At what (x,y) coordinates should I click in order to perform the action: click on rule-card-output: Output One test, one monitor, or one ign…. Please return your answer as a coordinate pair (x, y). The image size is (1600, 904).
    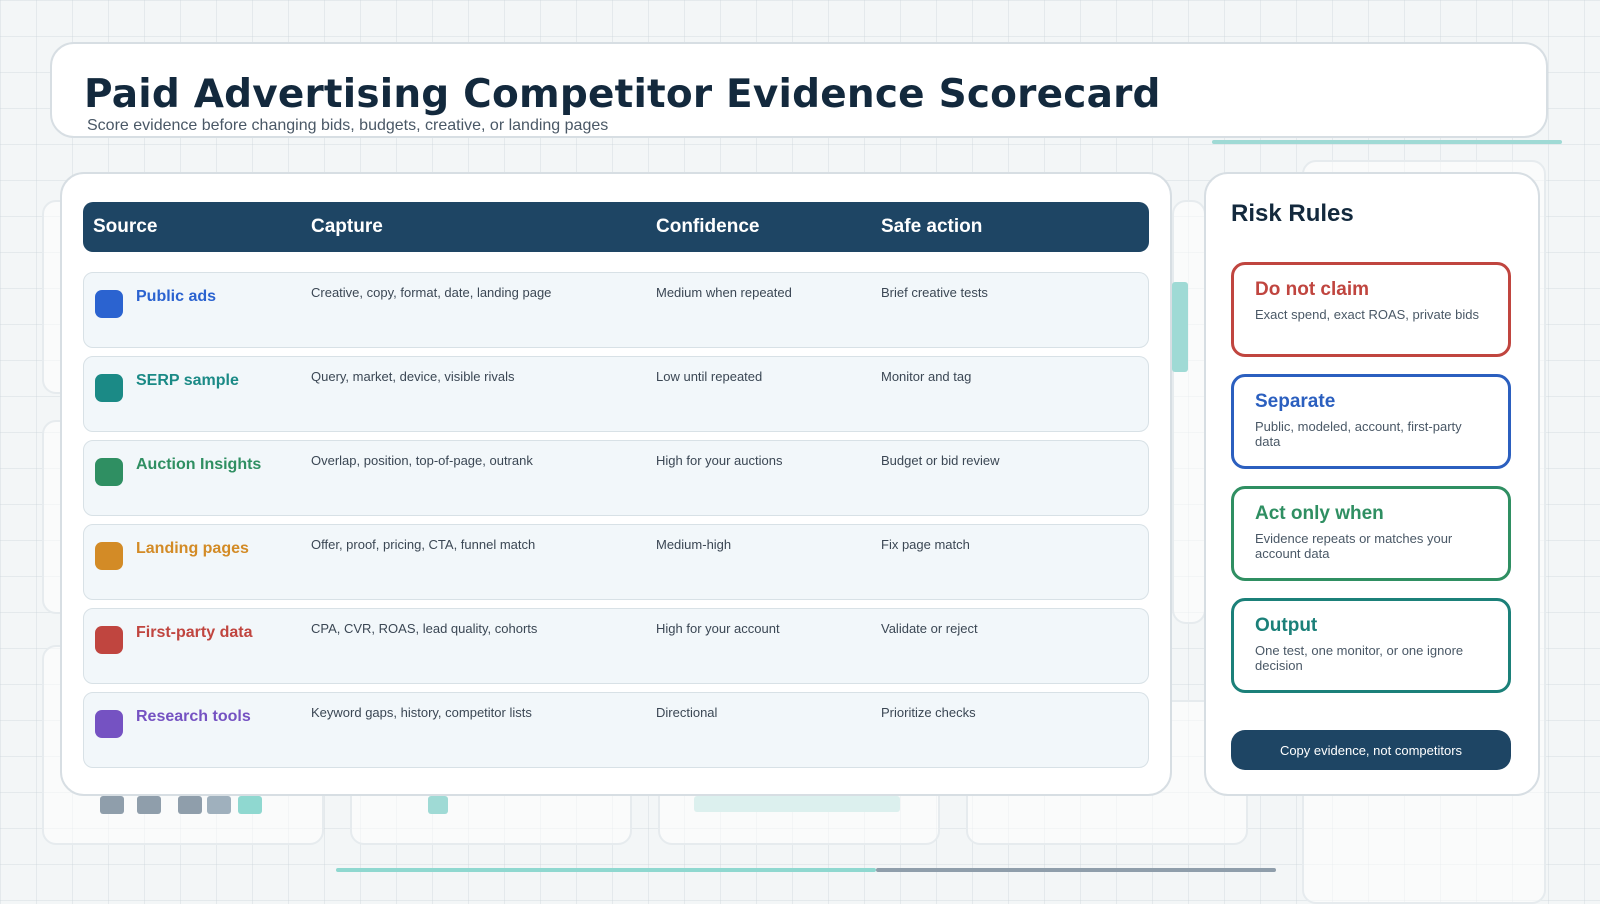
    Looking at the image, I should click on (1371, 645).